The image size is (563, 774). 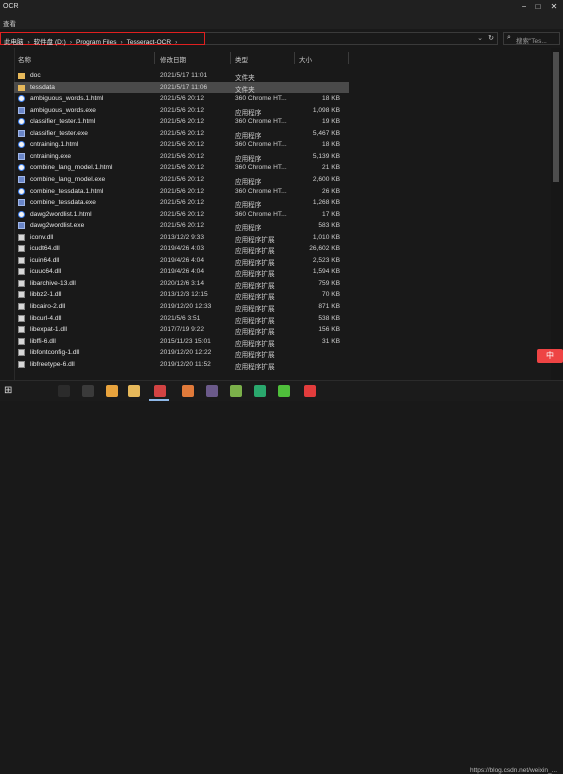 I want to click on column-size: 大小, so click(x=305, y=59).